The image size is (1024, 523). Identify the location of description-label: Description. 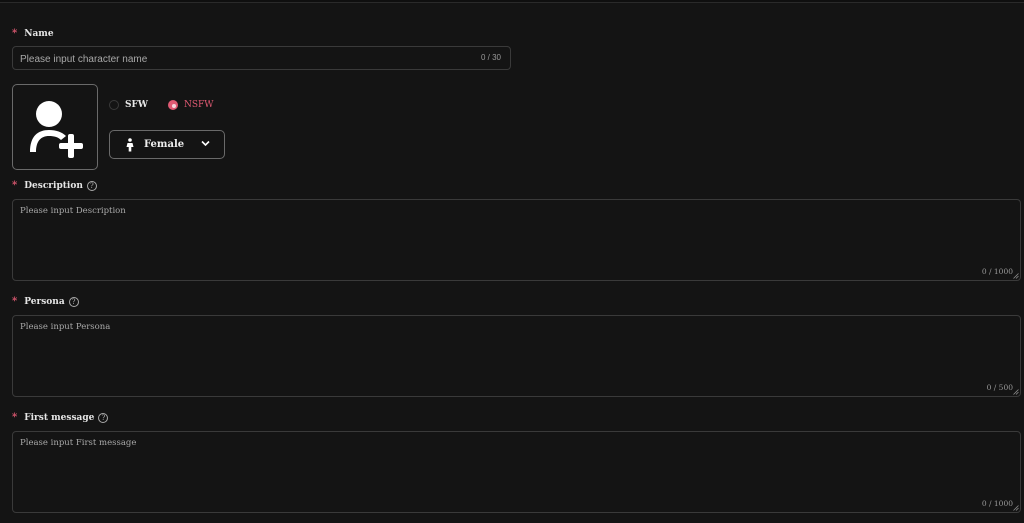
(53, 185).